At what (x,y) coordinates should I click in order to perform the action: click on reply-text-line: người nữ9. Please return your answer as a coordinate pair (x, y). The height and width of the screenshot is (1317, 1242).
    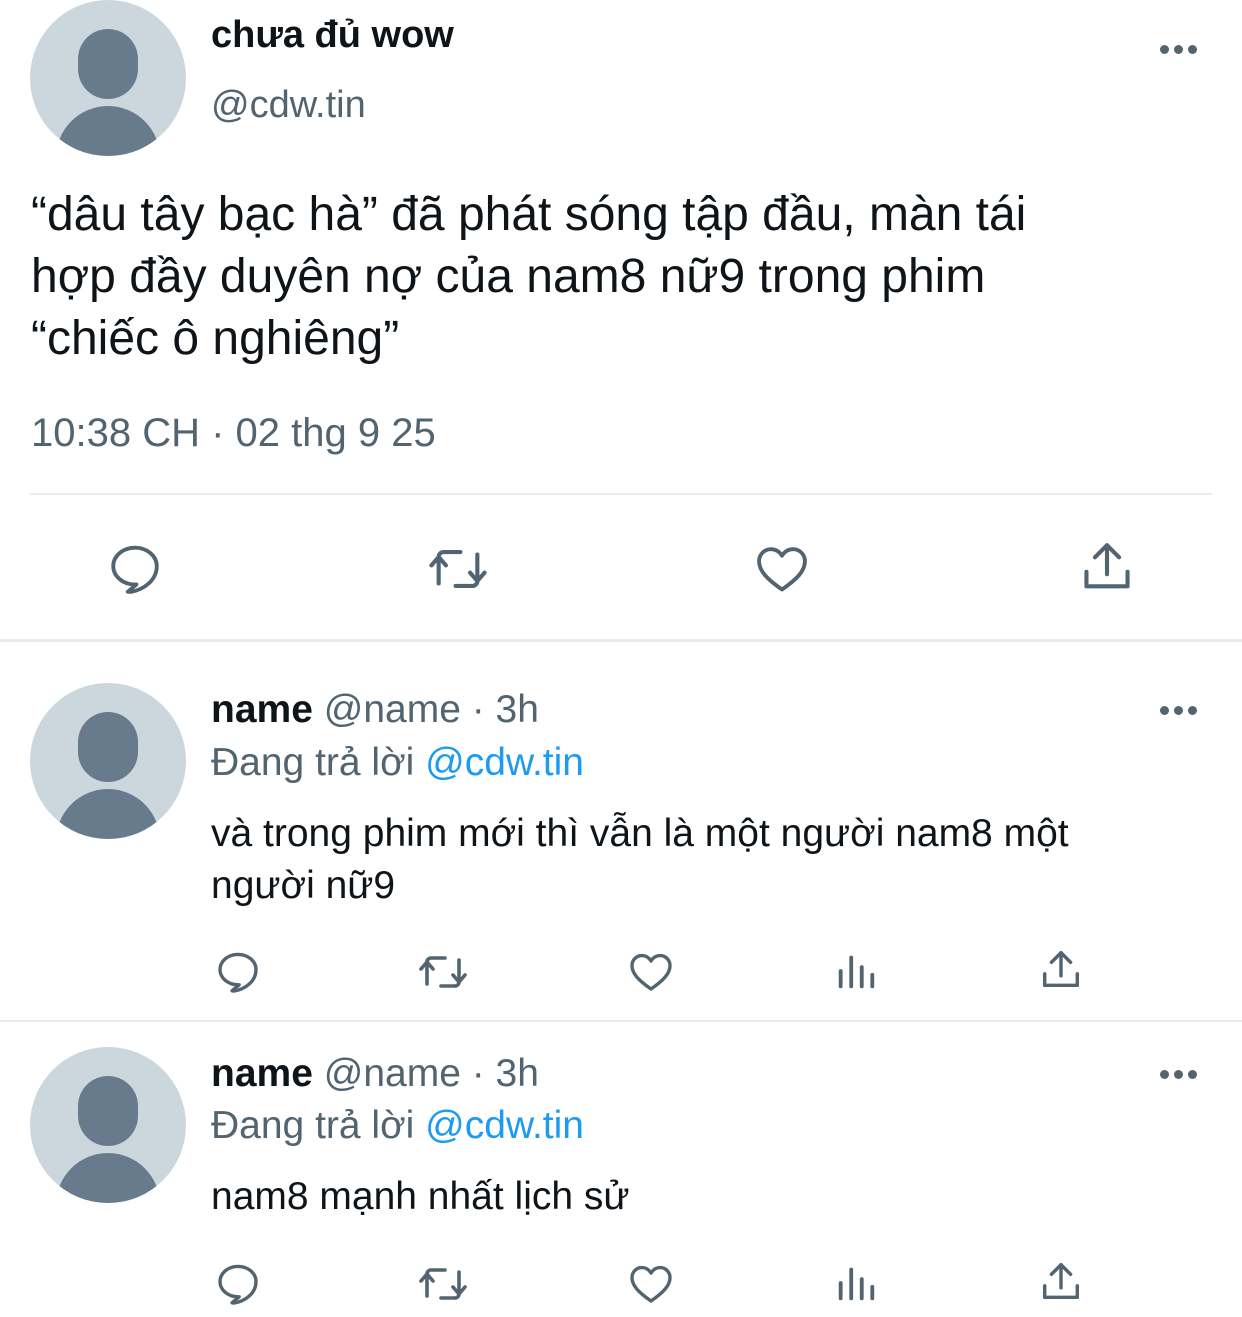
    Looking at the image, I should click on (303, 885).